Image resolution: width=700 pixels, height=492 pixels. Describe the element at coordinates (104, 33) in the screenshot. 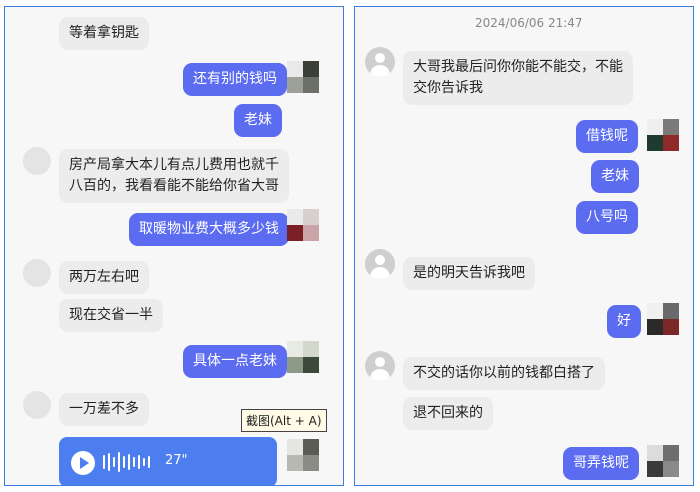

I see `message-bubble-incoming: 等着拿钥匙` at that location.